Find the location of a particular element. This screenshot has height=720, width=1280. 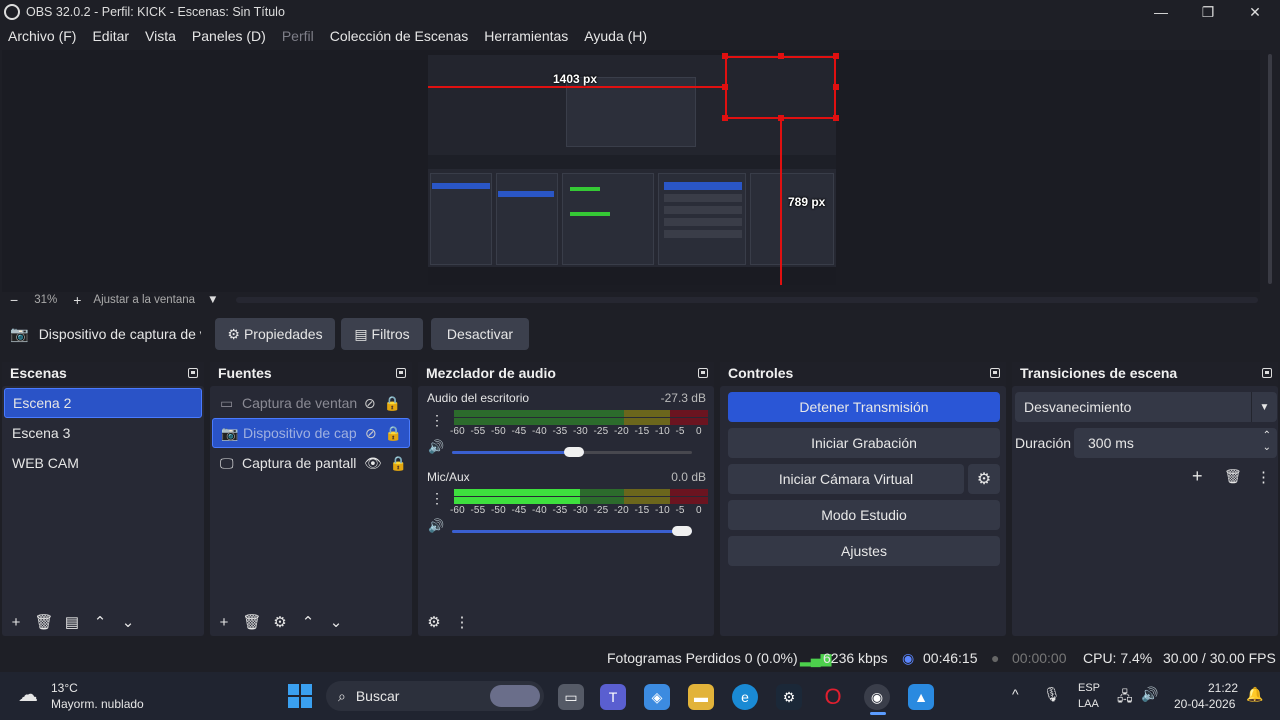

file-explorer-icon: ▬ is located at coordinates (701, 697).